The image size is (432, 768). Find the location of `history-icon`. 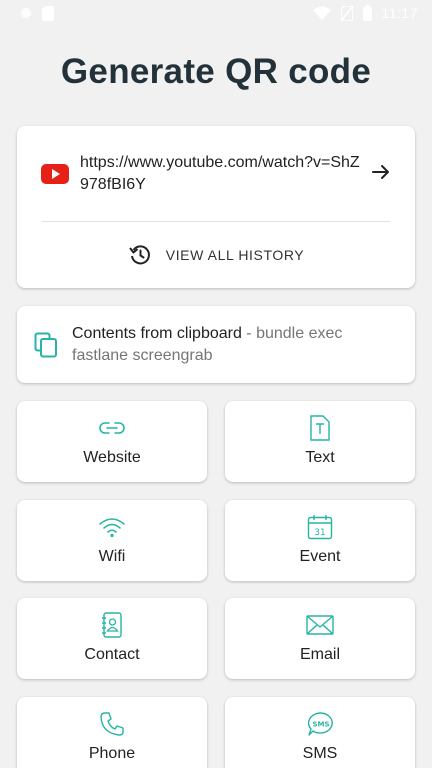

history-icon is located at coordinates (139, 255).